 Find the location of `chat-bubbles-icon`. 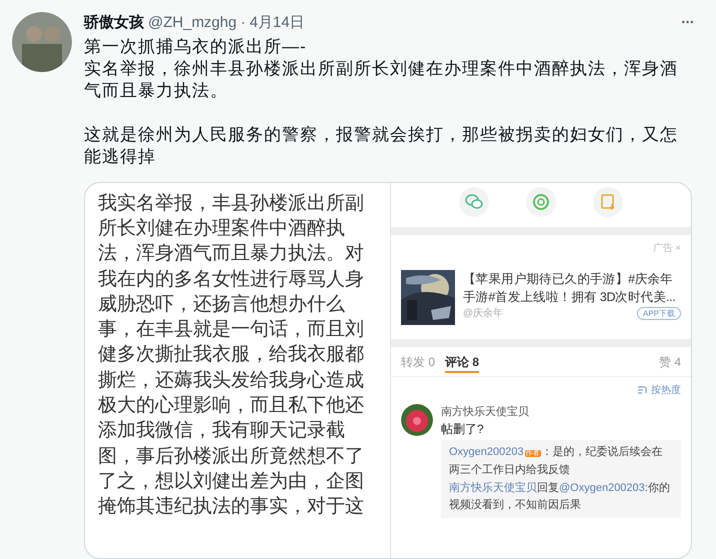

chat-bubbles-icon is located at coordinates (474, 201).